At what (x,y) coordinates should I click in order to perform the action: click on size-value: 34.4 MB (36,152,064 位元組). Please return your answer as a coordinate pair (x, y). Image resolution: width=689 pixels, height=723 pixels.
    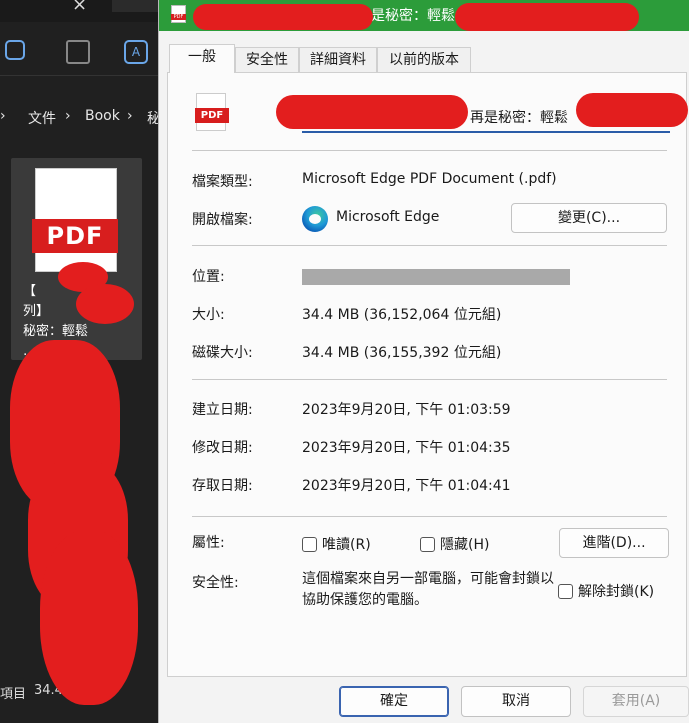
    Looking at the image, I should click on (402, 315).